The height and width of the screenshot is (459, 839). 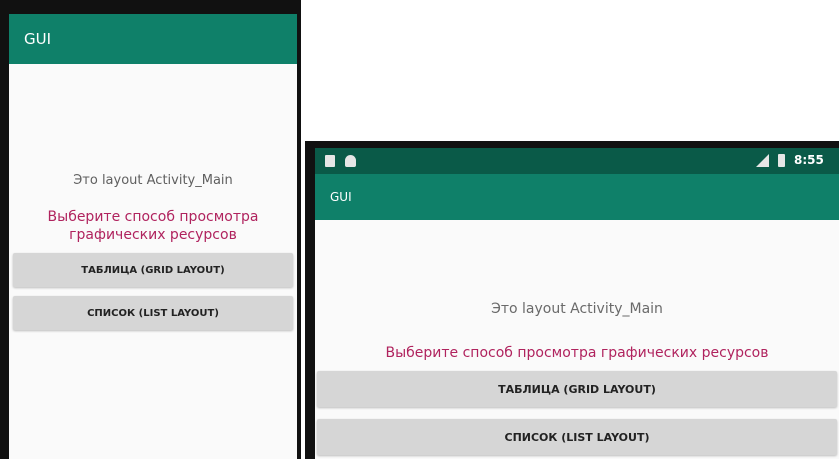 What do you see at coordinates (330, 161) in the screenshot?
I see `sd-card-icon` at bounding box center [330, 161].